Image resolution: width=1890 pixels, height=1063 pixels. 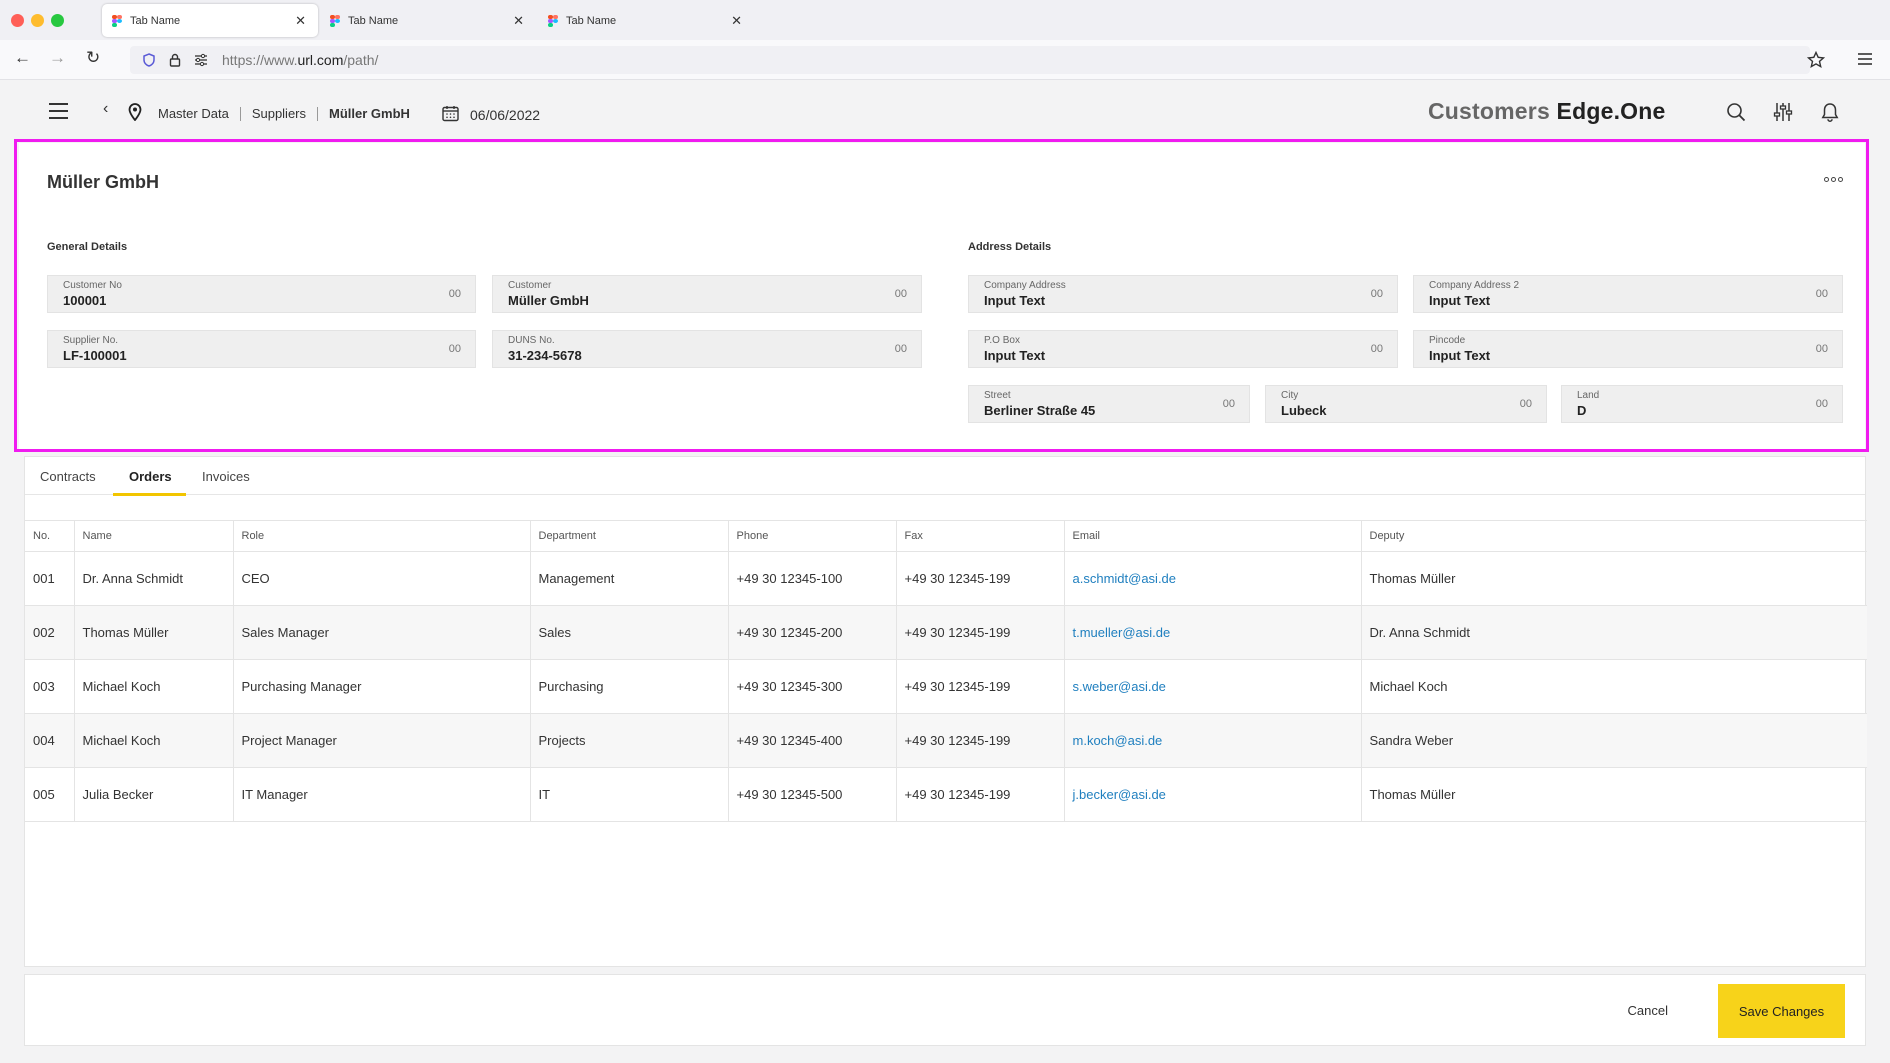 What do you see at coordinates (1010, 247) in the screenshot?
I see `address-details-heading: Address Details` at bounding box center [1010, 247].